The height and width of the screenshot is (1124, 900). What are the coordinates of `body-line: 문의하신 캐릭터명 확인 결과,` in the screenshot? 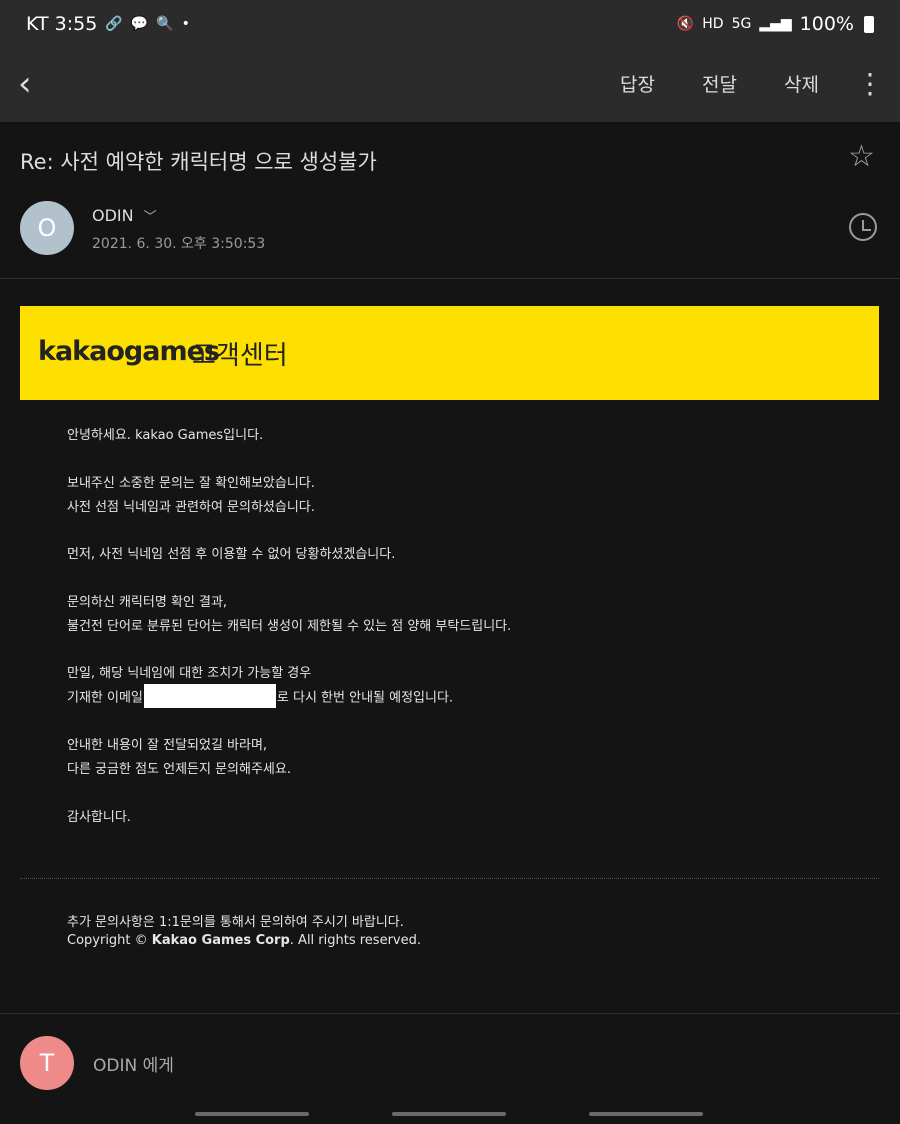 It's located at (147, 602).